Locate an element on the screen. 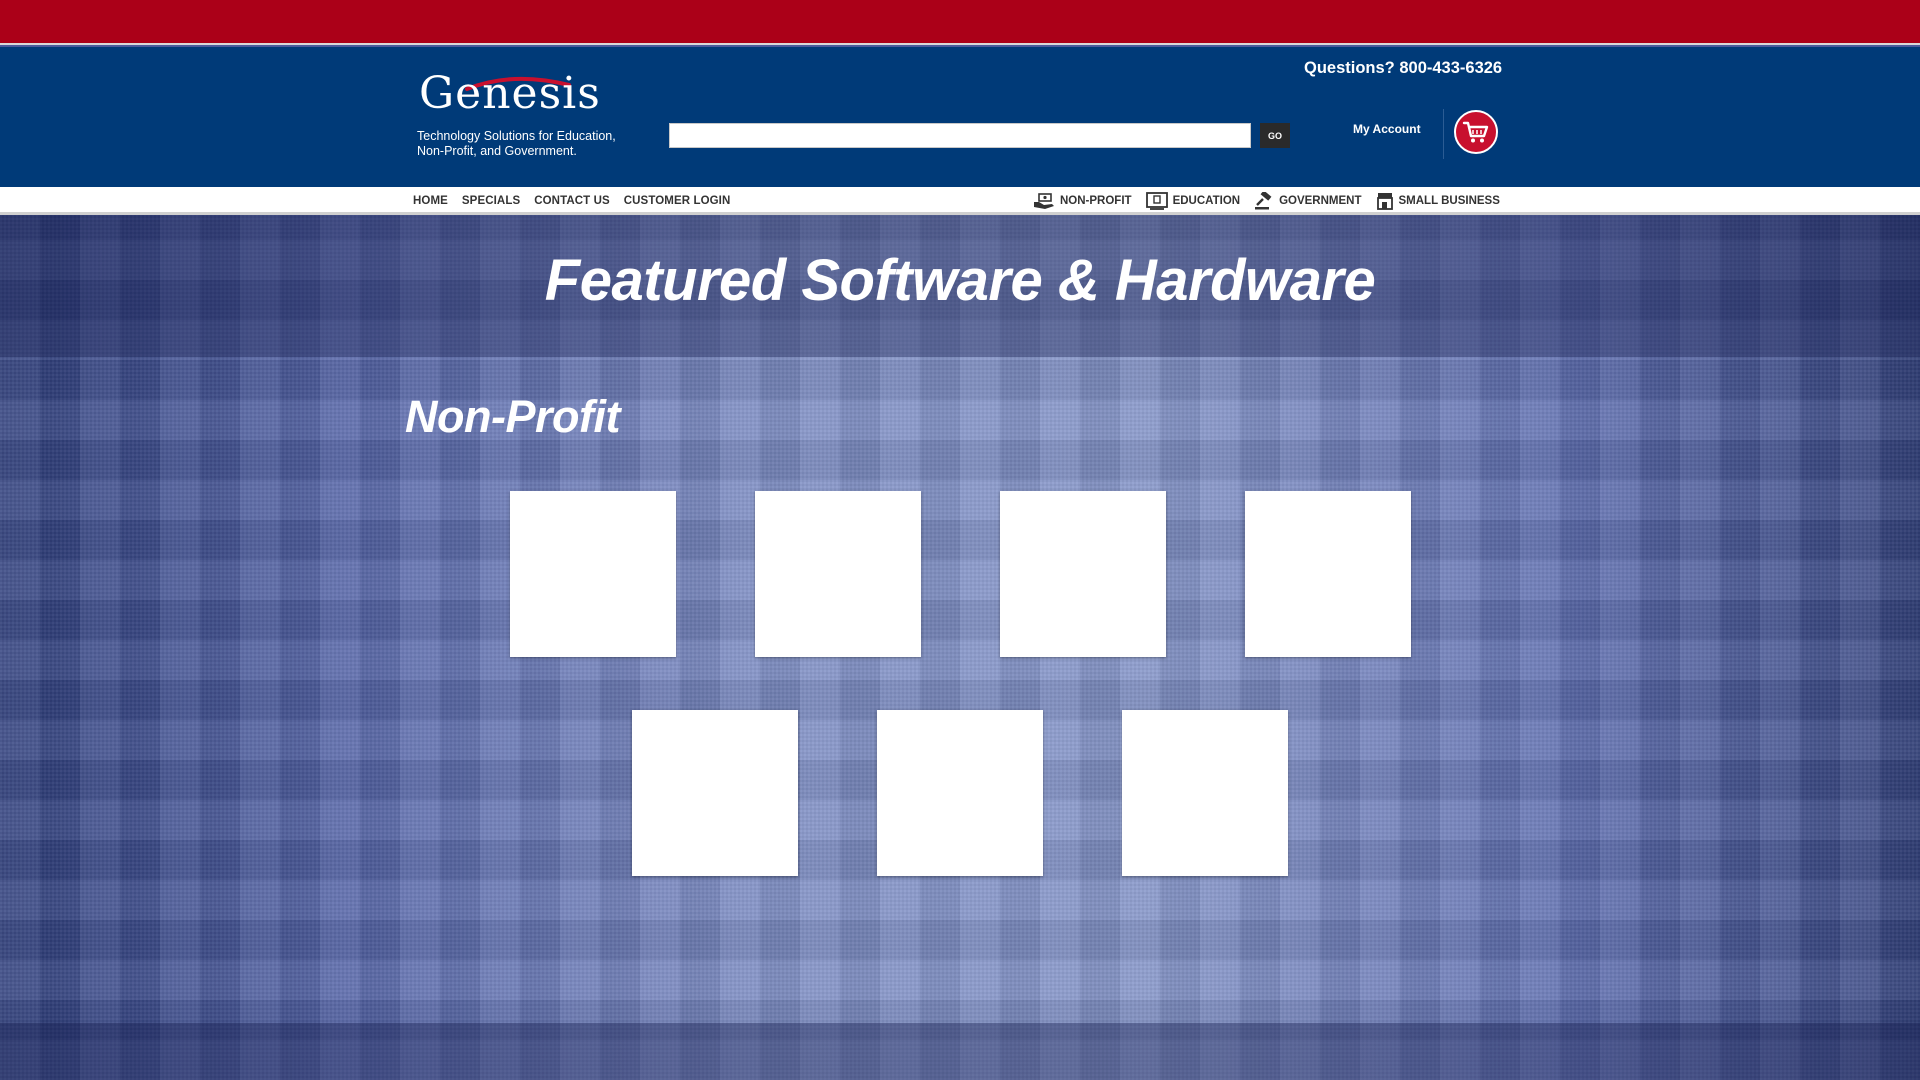 This screenshot has height=1080, width=1920. nav-government-label: GOVERNMENT is located at coordinates (1320, 201).